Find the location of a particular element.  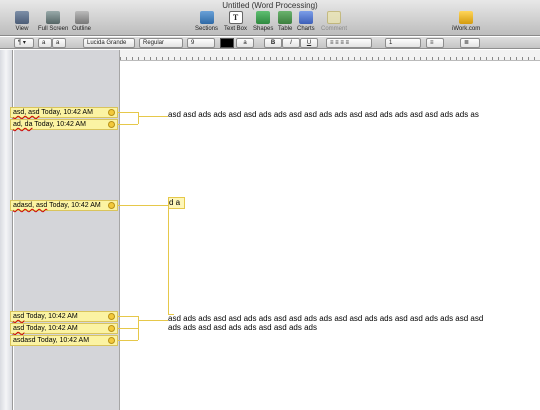

italic-button: I is located at coordinates (291, 43).